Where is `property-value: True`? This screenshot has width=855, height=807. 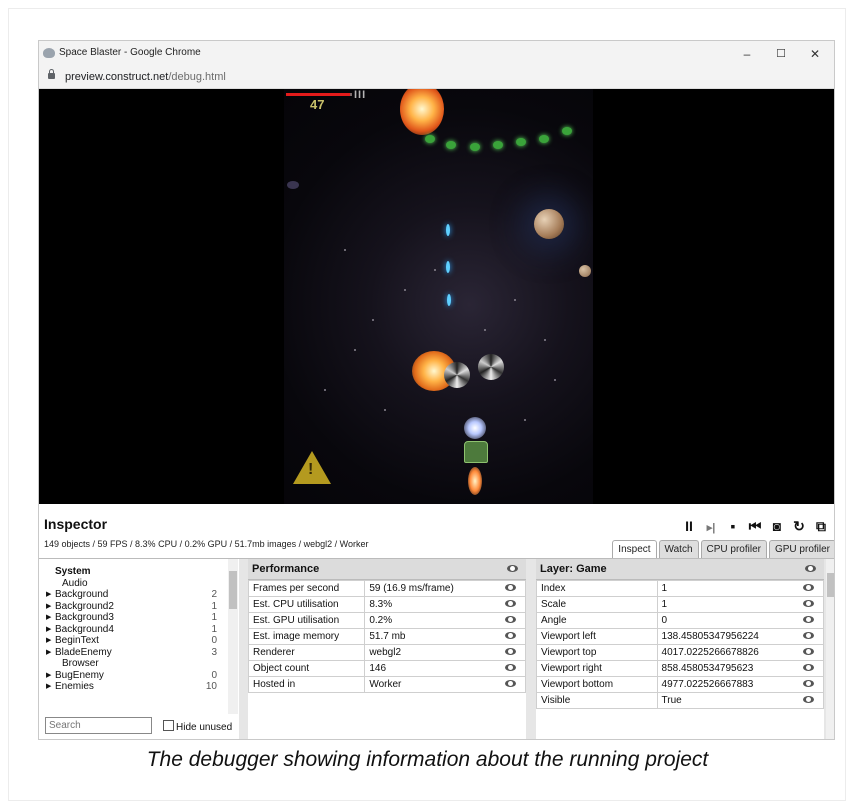 property-value: True is located at coordinates (724, 700).